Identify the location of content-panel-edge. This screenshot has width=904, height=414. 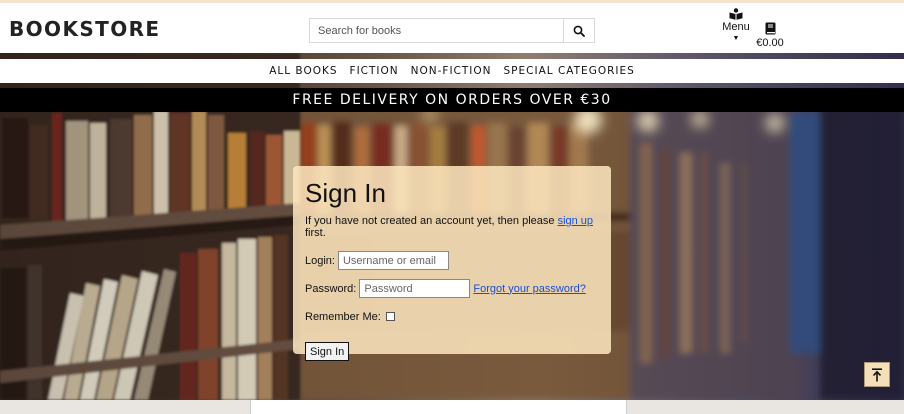
(438, 407).